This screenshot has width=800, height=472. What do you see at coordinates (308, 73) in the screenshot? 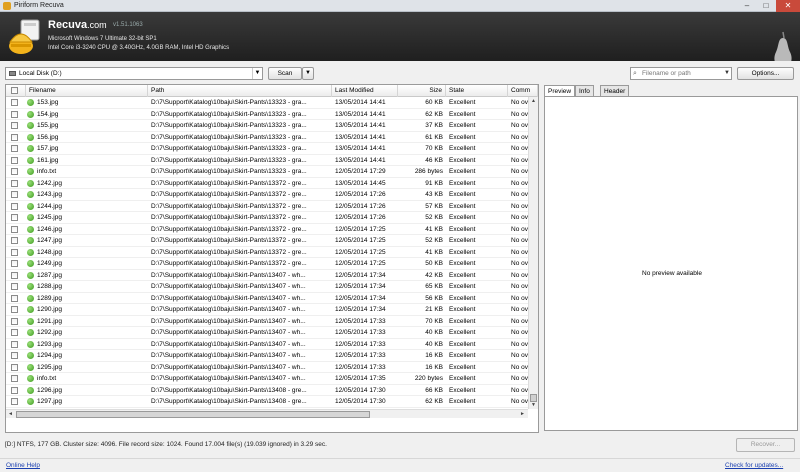
I see `scan-dropdown-button: ▼` at bounding box center [308, 73].